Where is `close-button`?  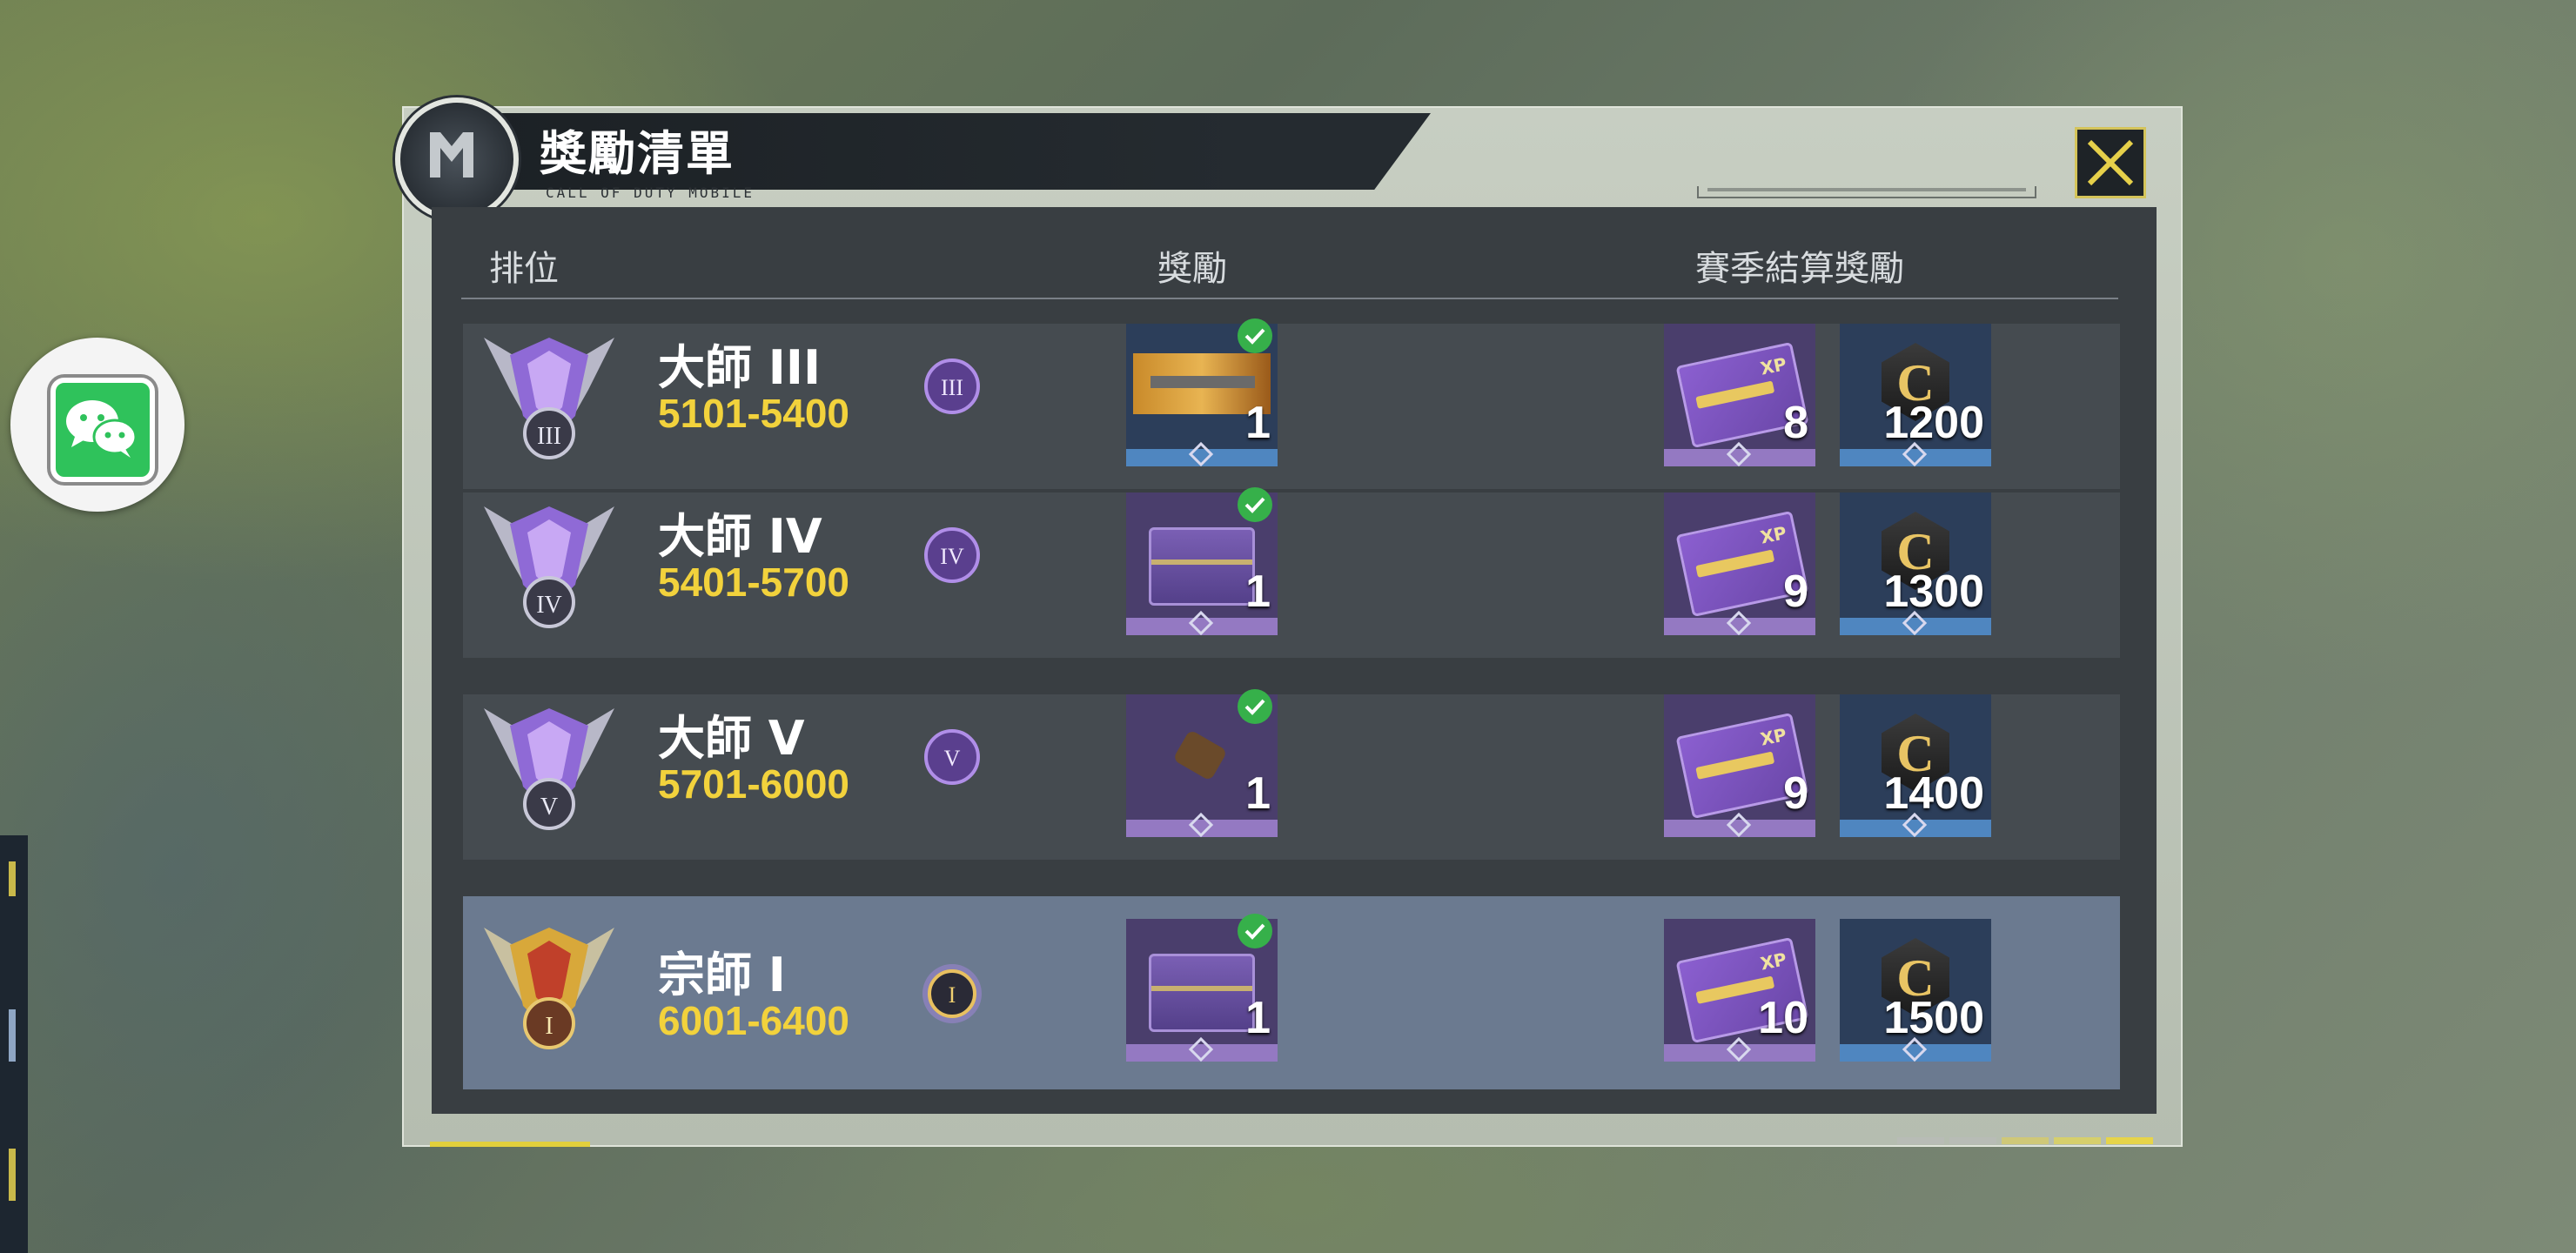
close-button is located at coordinates (2110, 162).